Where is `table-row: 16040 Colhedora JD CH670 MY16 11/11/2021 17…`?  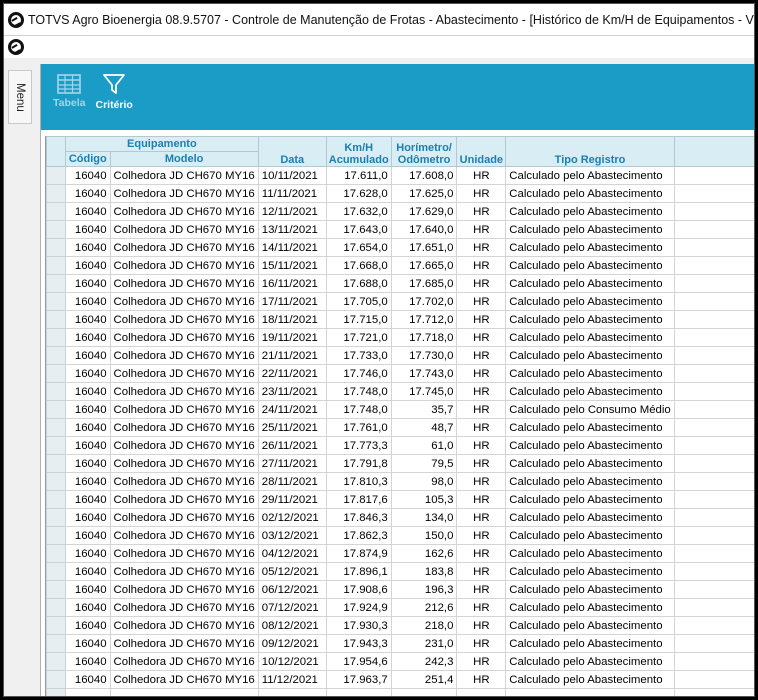
table-row: 16040 Colhedora JD CH670 MY16 11/11/2021 17… is located at coordinates (400, 193).